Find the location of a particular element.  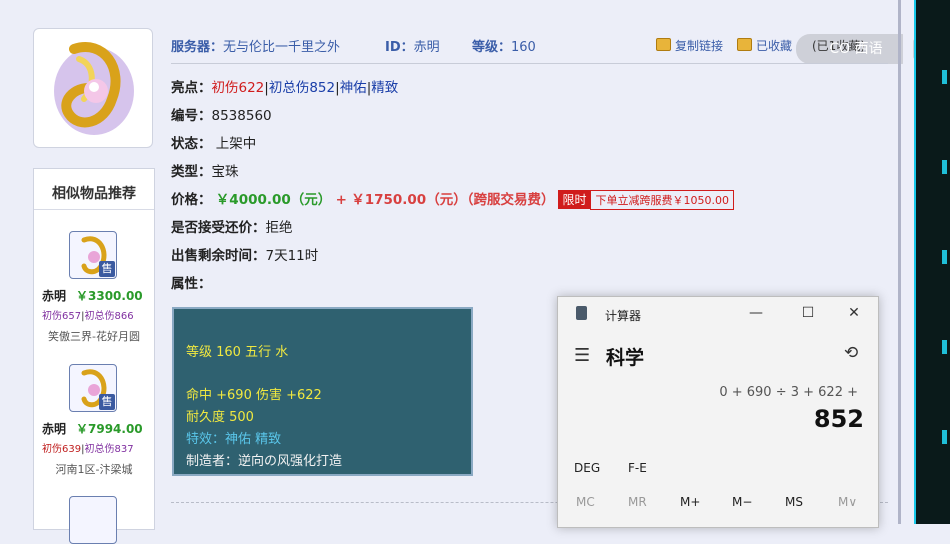

item-image is located at coordinates (93, 88).